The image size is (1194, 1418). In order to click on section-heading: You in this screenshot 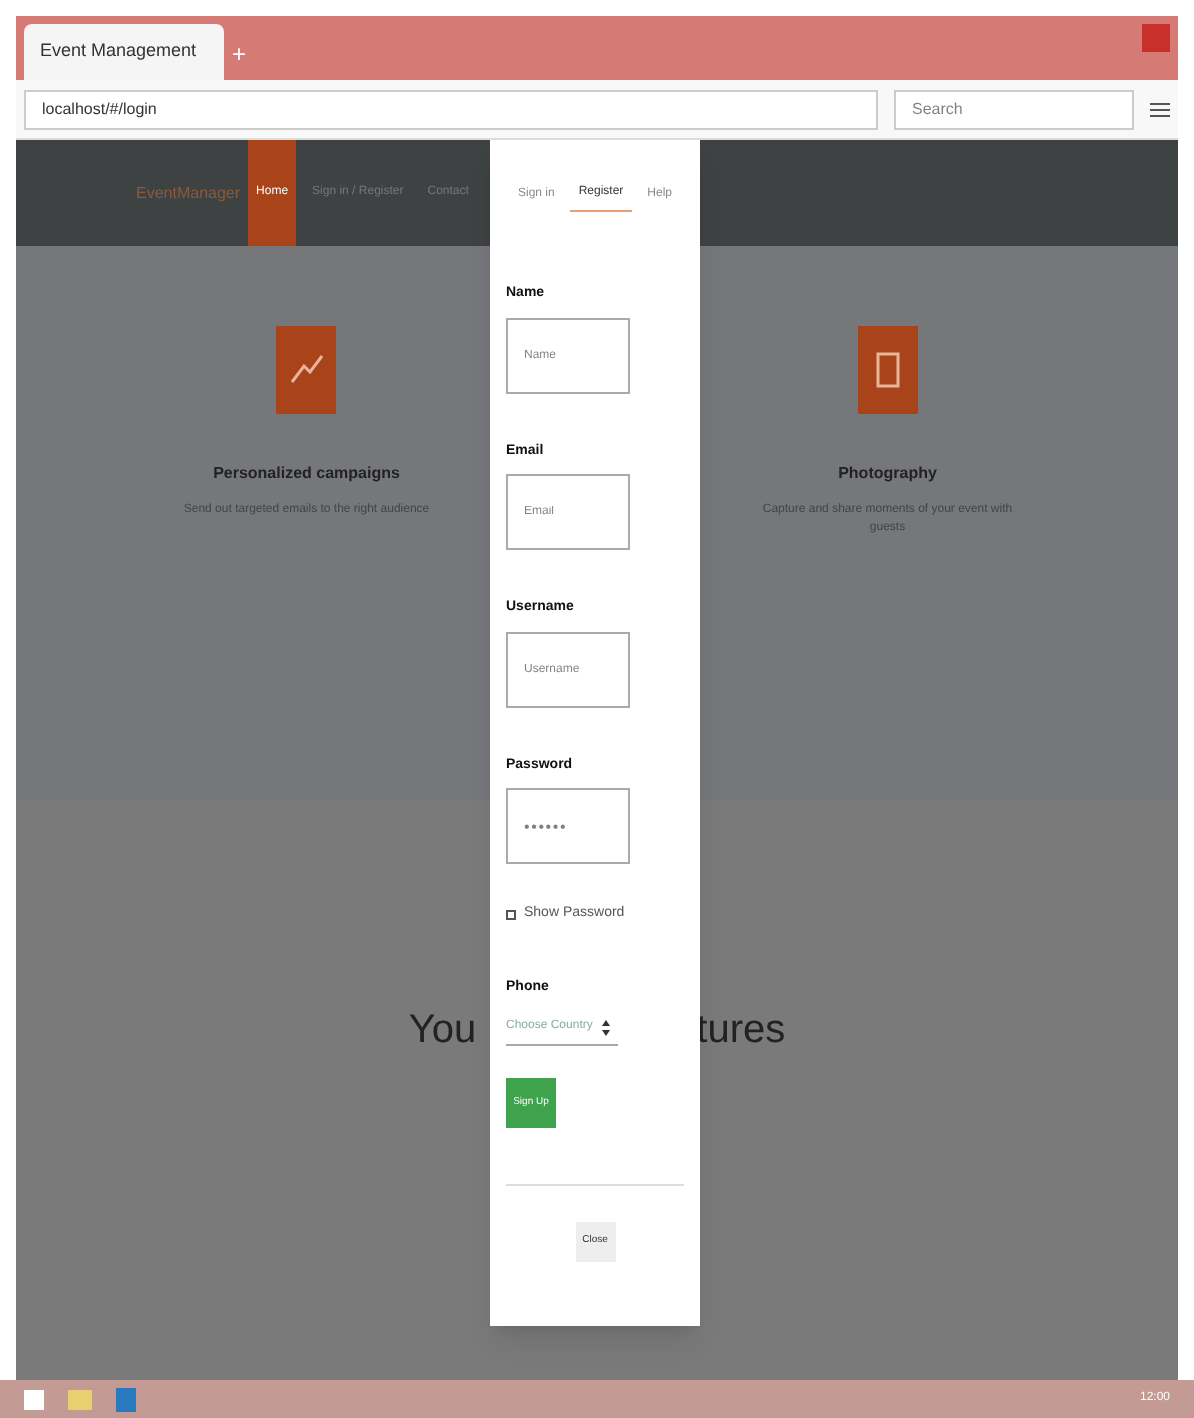, I will do `click(442, 1031)`.